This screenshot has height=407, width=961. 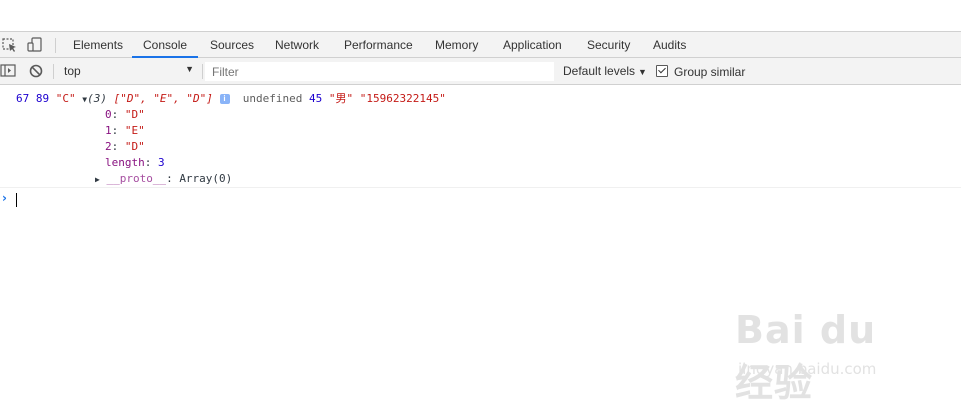 I want to click on proto-entry: ▶ __proto__: Array(0), so click(x=163, y=179).